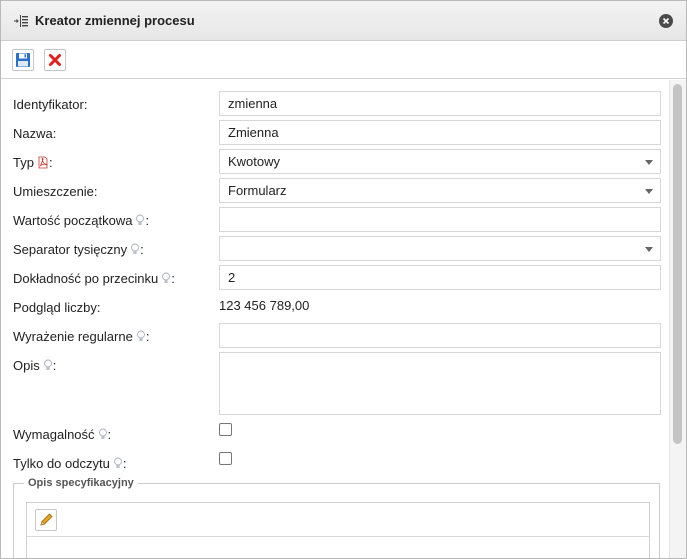  Describe the element at coordinates (57, 307) in the screenshot. I see `number-preview-label: Podgląd liczby:` at that location.